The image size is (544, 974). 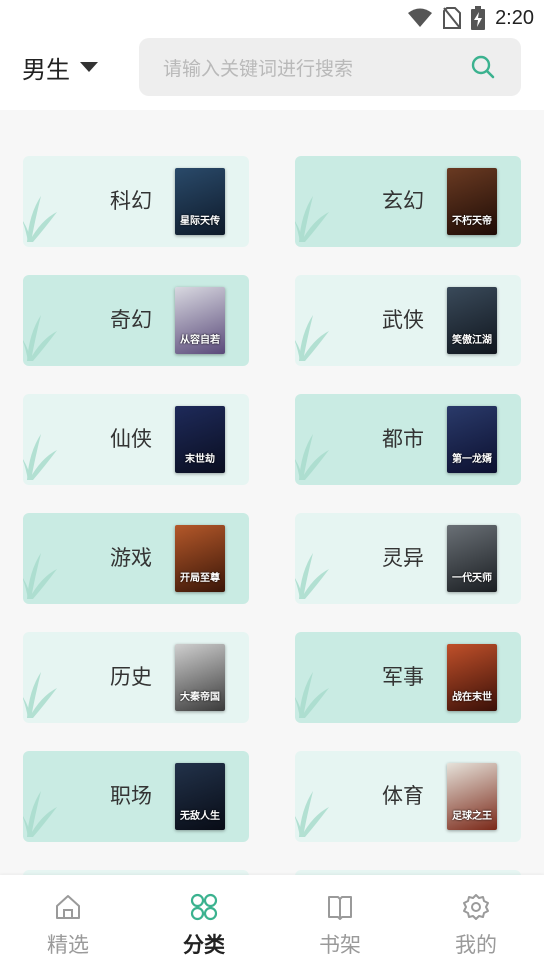 What do you see at coordinates (200, 201) in the screenshot?
I see `book-cover: 星际天传` at bounding box center [200, 201].